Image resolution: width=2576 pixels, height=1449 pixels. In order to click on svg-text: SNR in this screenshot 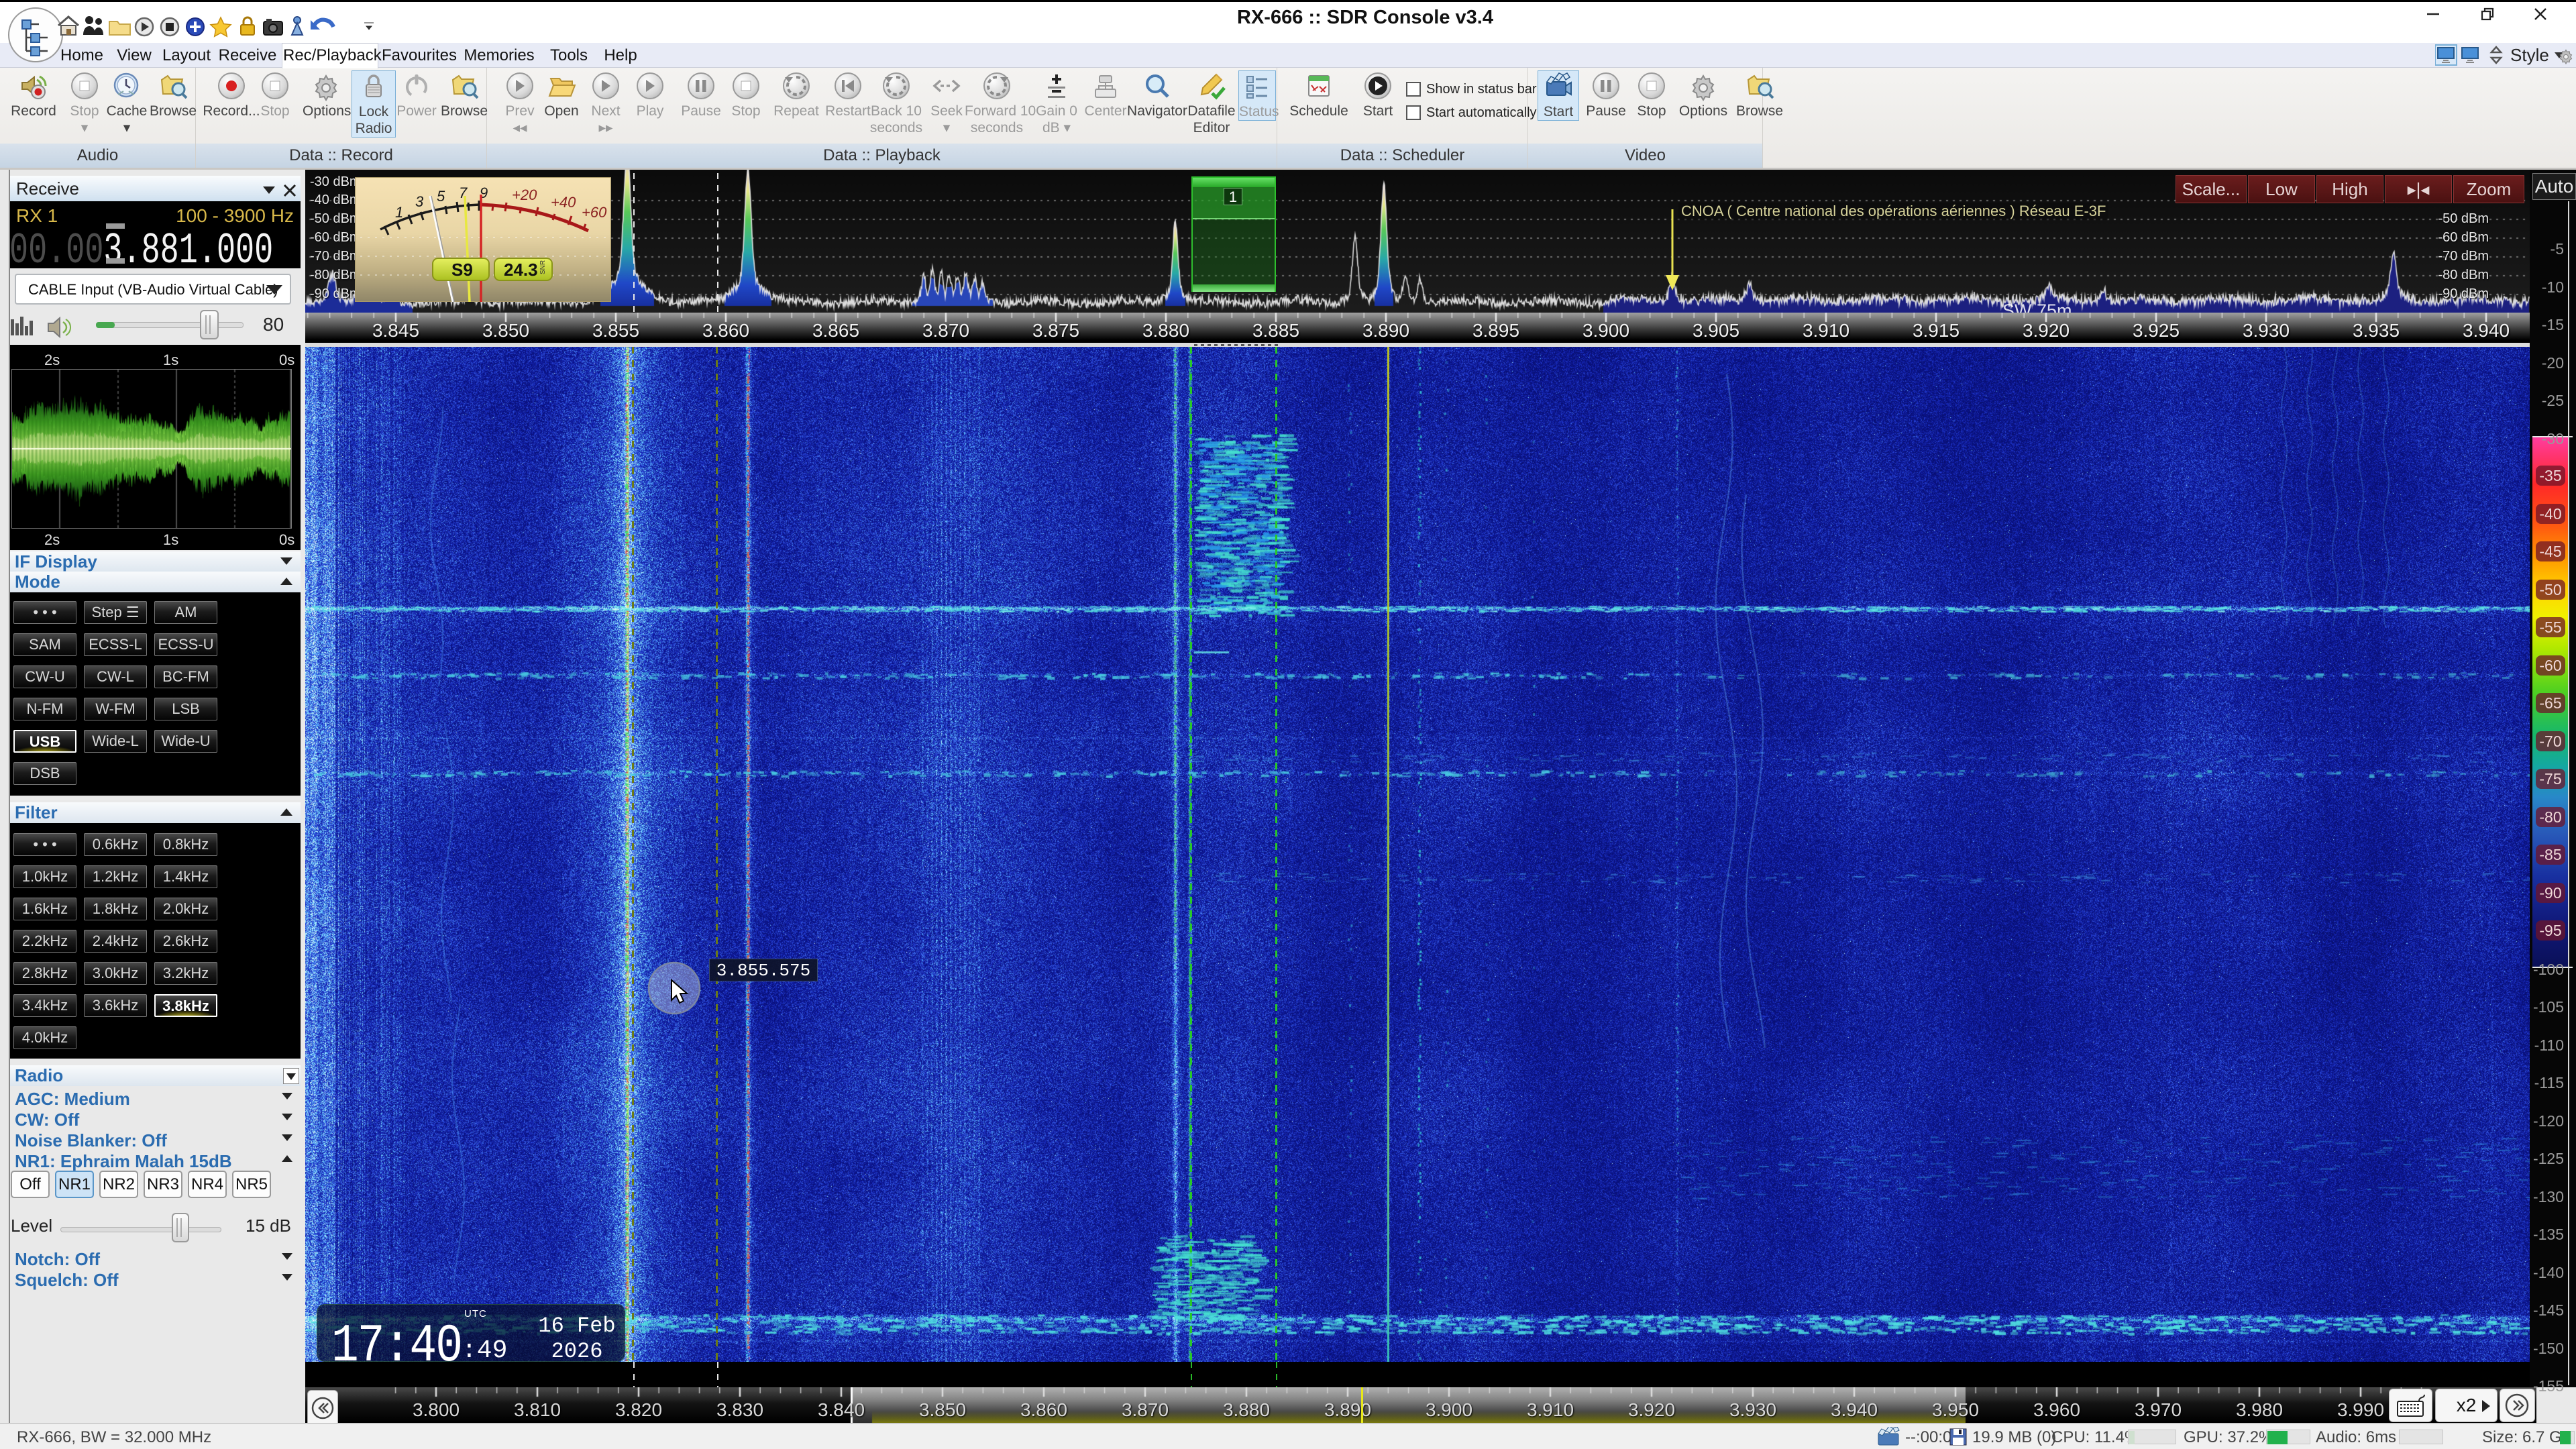, I will do `click(543, 267)`.